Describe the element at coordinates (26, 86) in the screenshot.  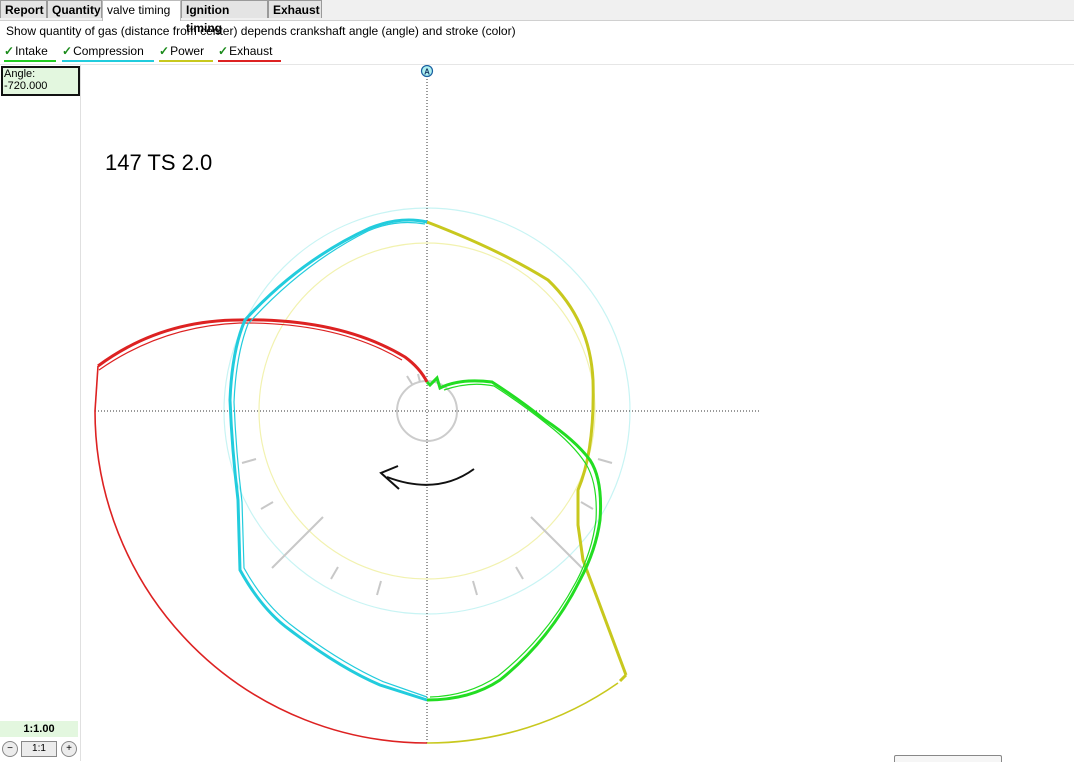
I see `angle-value: -720.000` at that location.